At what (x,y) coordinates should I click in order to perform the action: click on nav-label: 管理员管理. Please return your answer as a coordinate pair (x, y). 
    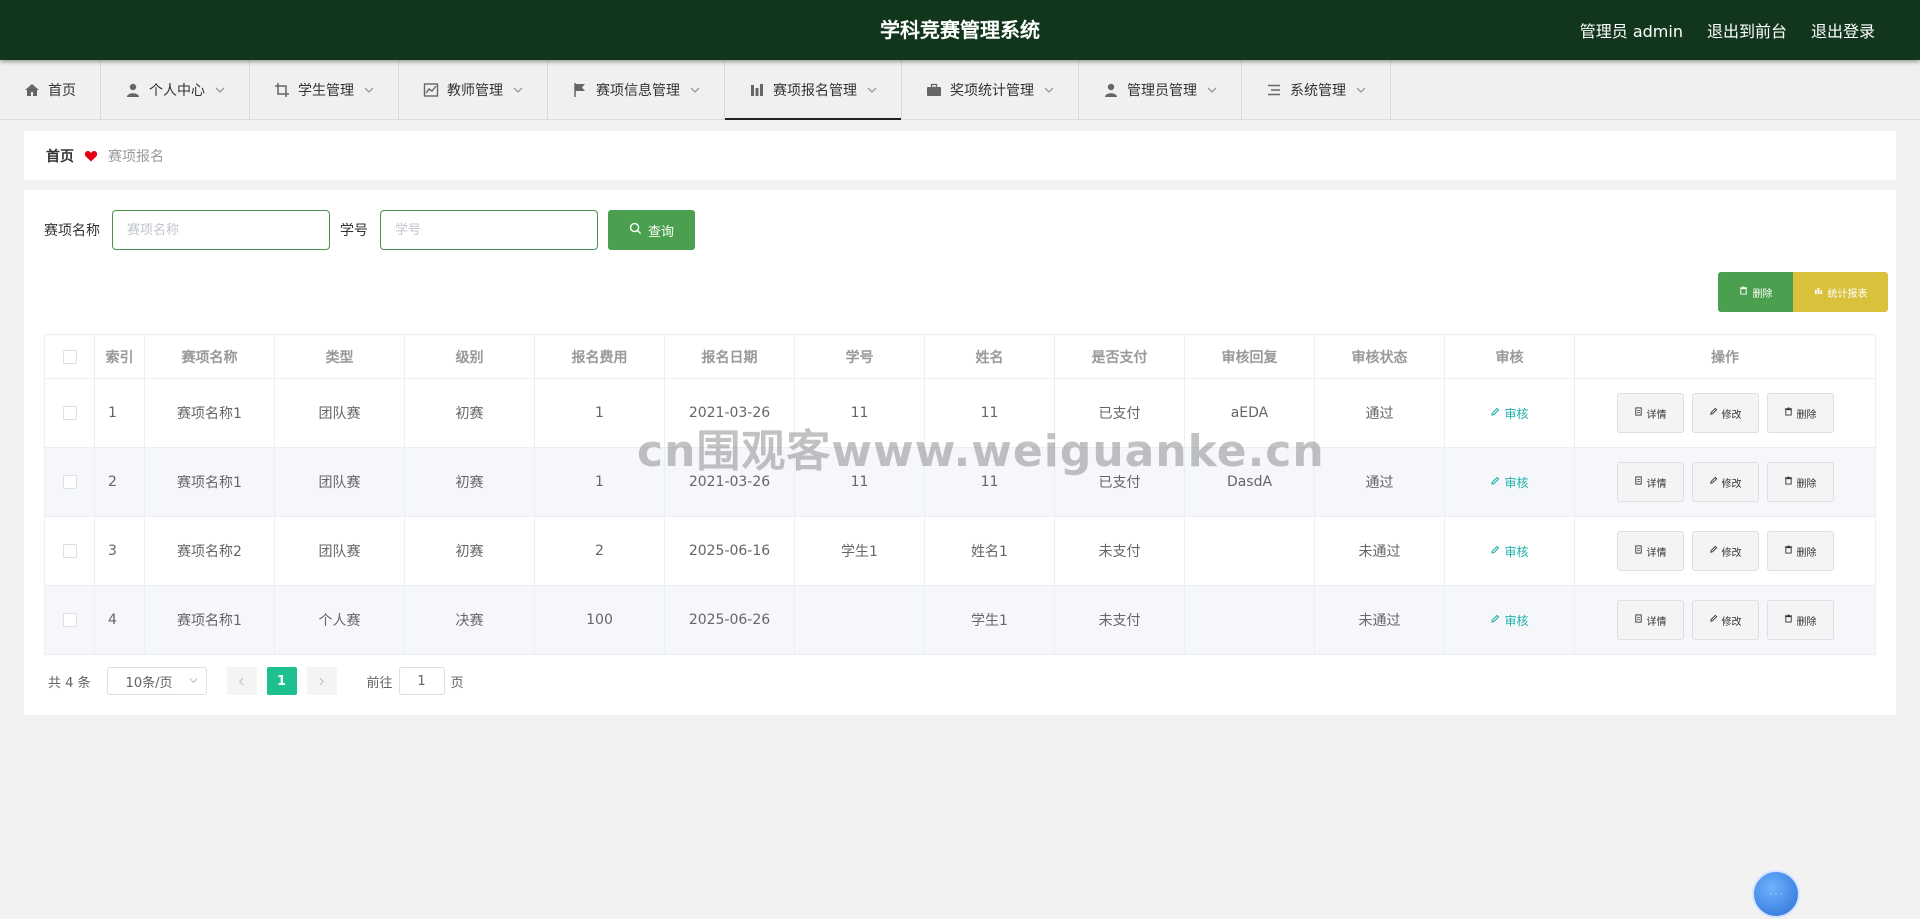
    Looking at the image, I should click on (1162, 90).